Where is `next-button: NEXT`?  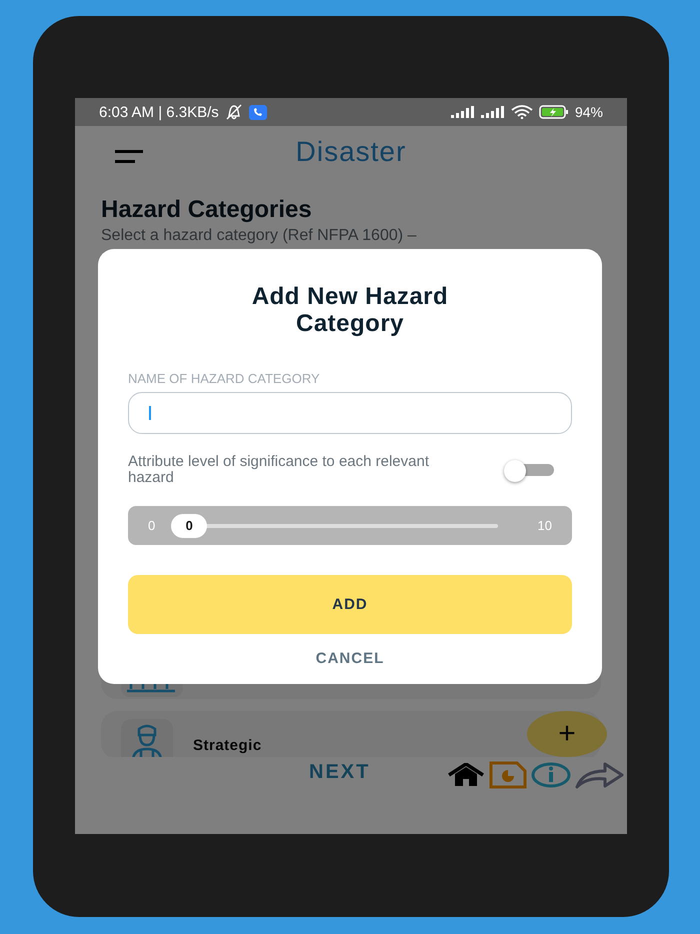
next-button: NEXT is located at coordinates (339, 772).